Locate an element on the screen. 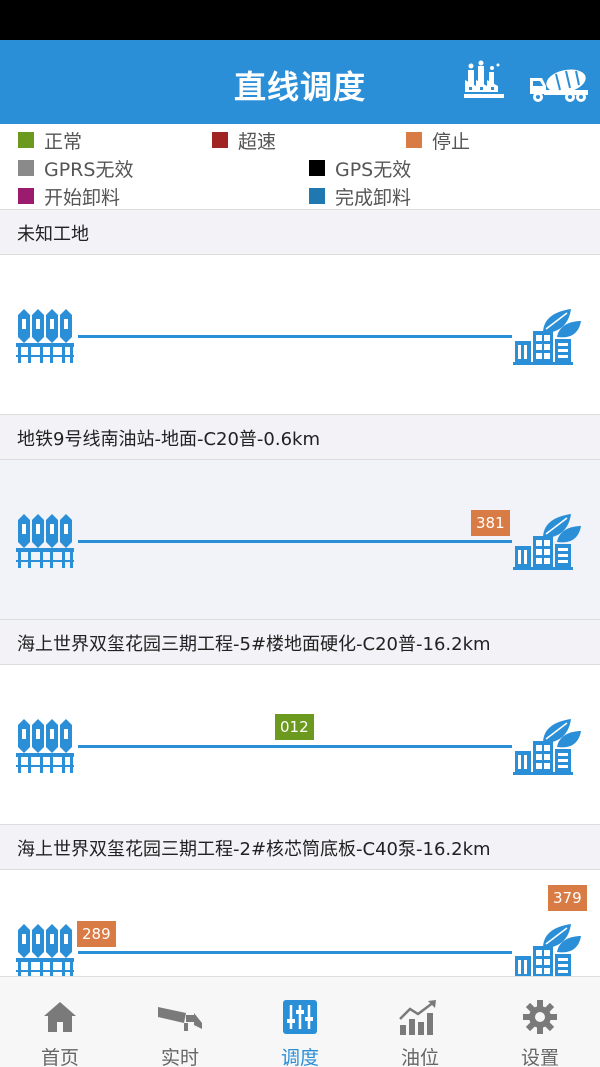  route-panel: 289 379 is located at coordinates (300, 923).